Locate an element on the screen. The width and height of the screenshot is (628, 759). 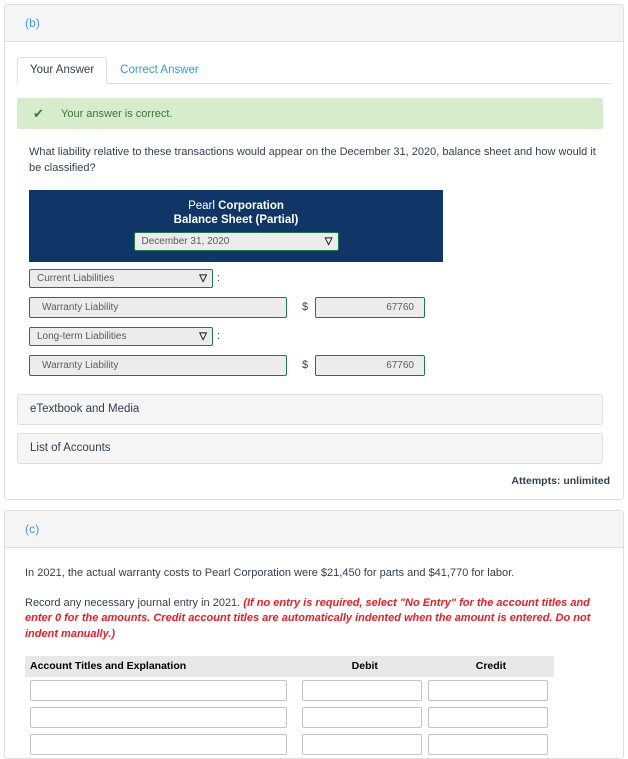
list-of-accounts-button: List of Accounts is located at coordinates (310, 448).